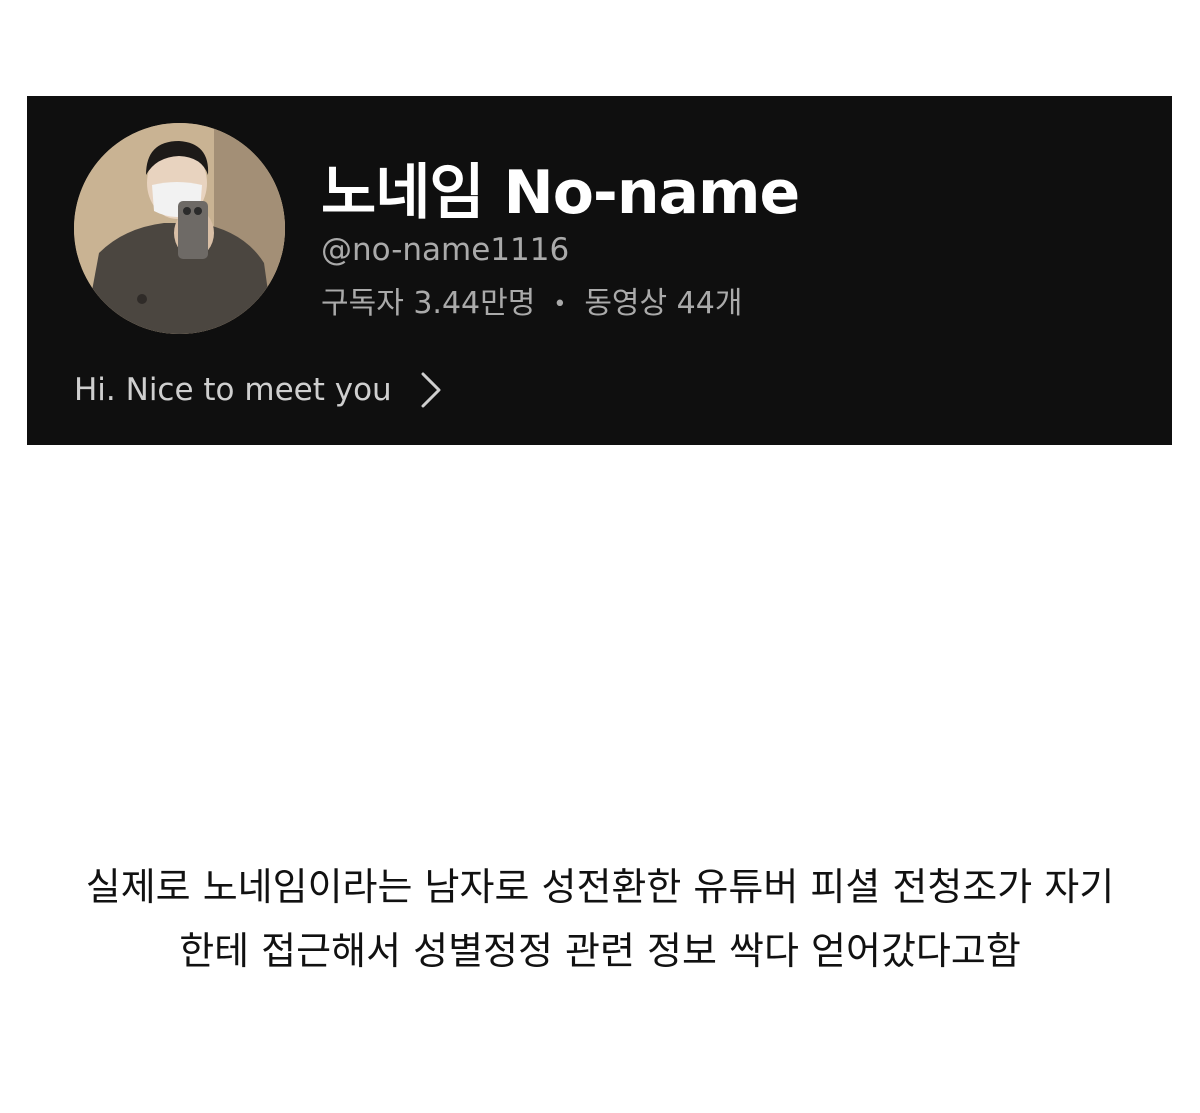 Image resolution: width=1200 pixels, height=1113 pixels. Describe the element at coordinates (431, 390) in the screenshot. I see `chevron-right-icon` at that location.